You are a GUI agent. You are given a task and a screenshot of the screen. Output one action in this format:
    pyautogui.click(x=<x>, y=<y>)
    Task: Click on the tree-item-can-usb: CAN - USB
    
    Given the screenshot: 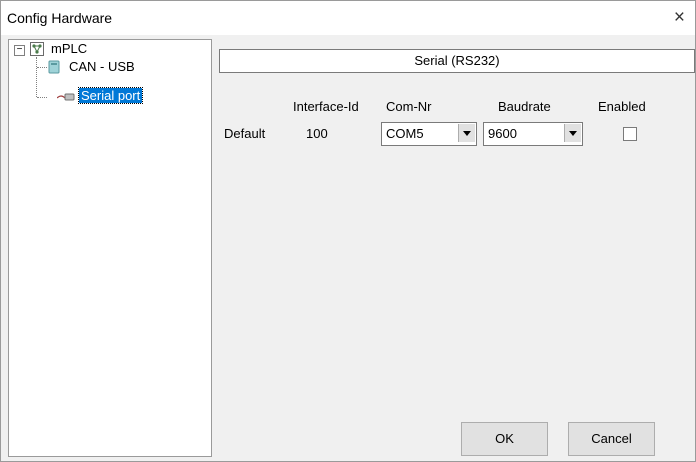 What is the action you would take?
    pyautogui.click(x=102, y=66)
    